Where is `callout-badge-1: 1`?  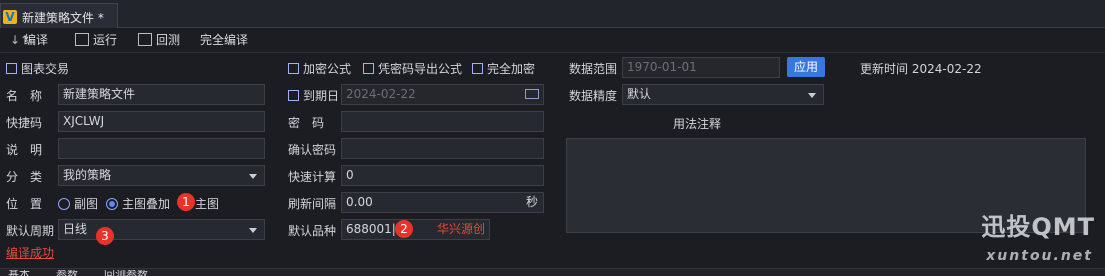
callout-badge-1: 1 is located at coordinates (186, 202).